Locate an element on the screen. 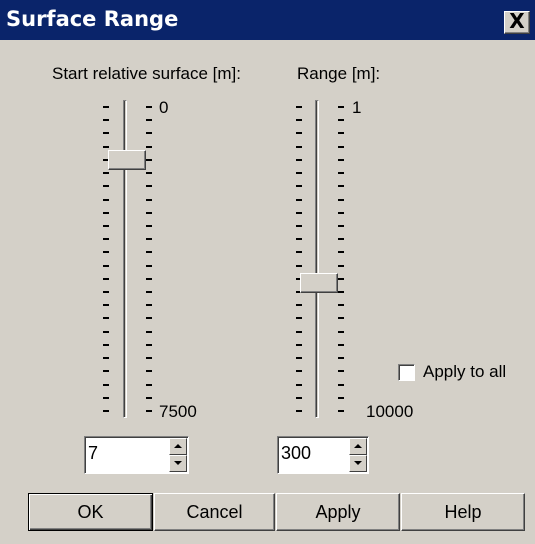 This screenshot has width=535, height=544. range-min-label: 1 is located at coordinates (357, 107).